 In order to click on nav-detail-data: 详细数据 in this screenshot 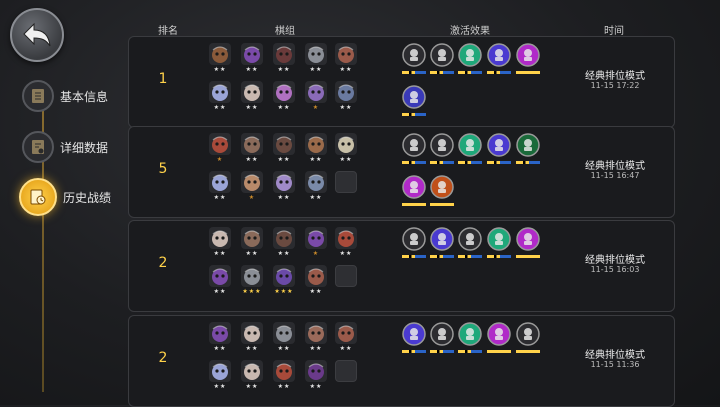, I will do `click(65, 147)`.